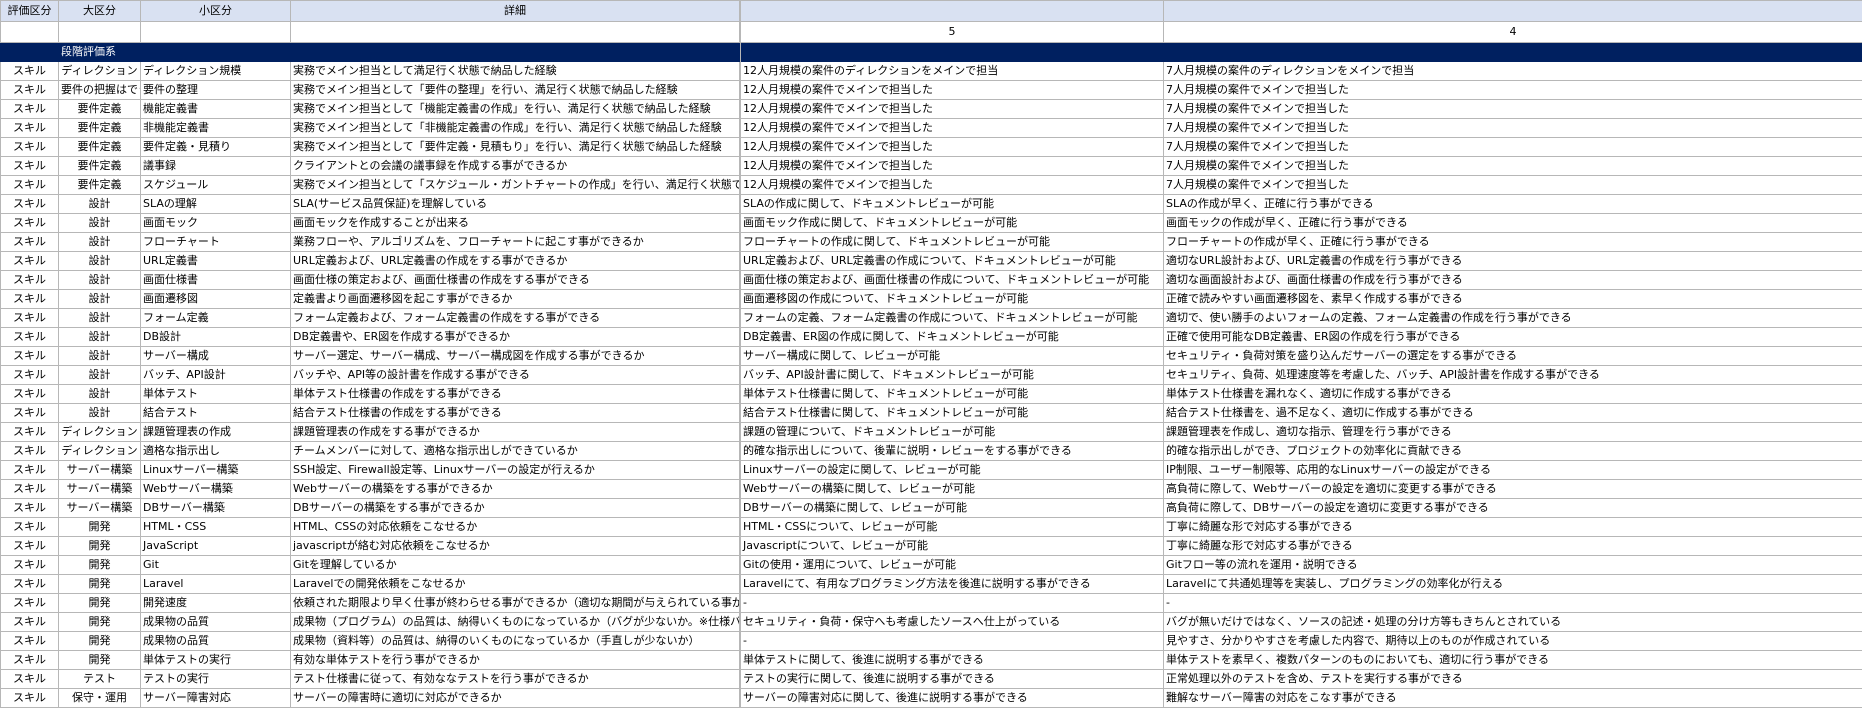  Describe the element at coordinates (1512, 508) in the screenshot. I see `cell-level-4: 高負荷に際して、DBサーバーの設定を適切に変更する事ができる` at that location.